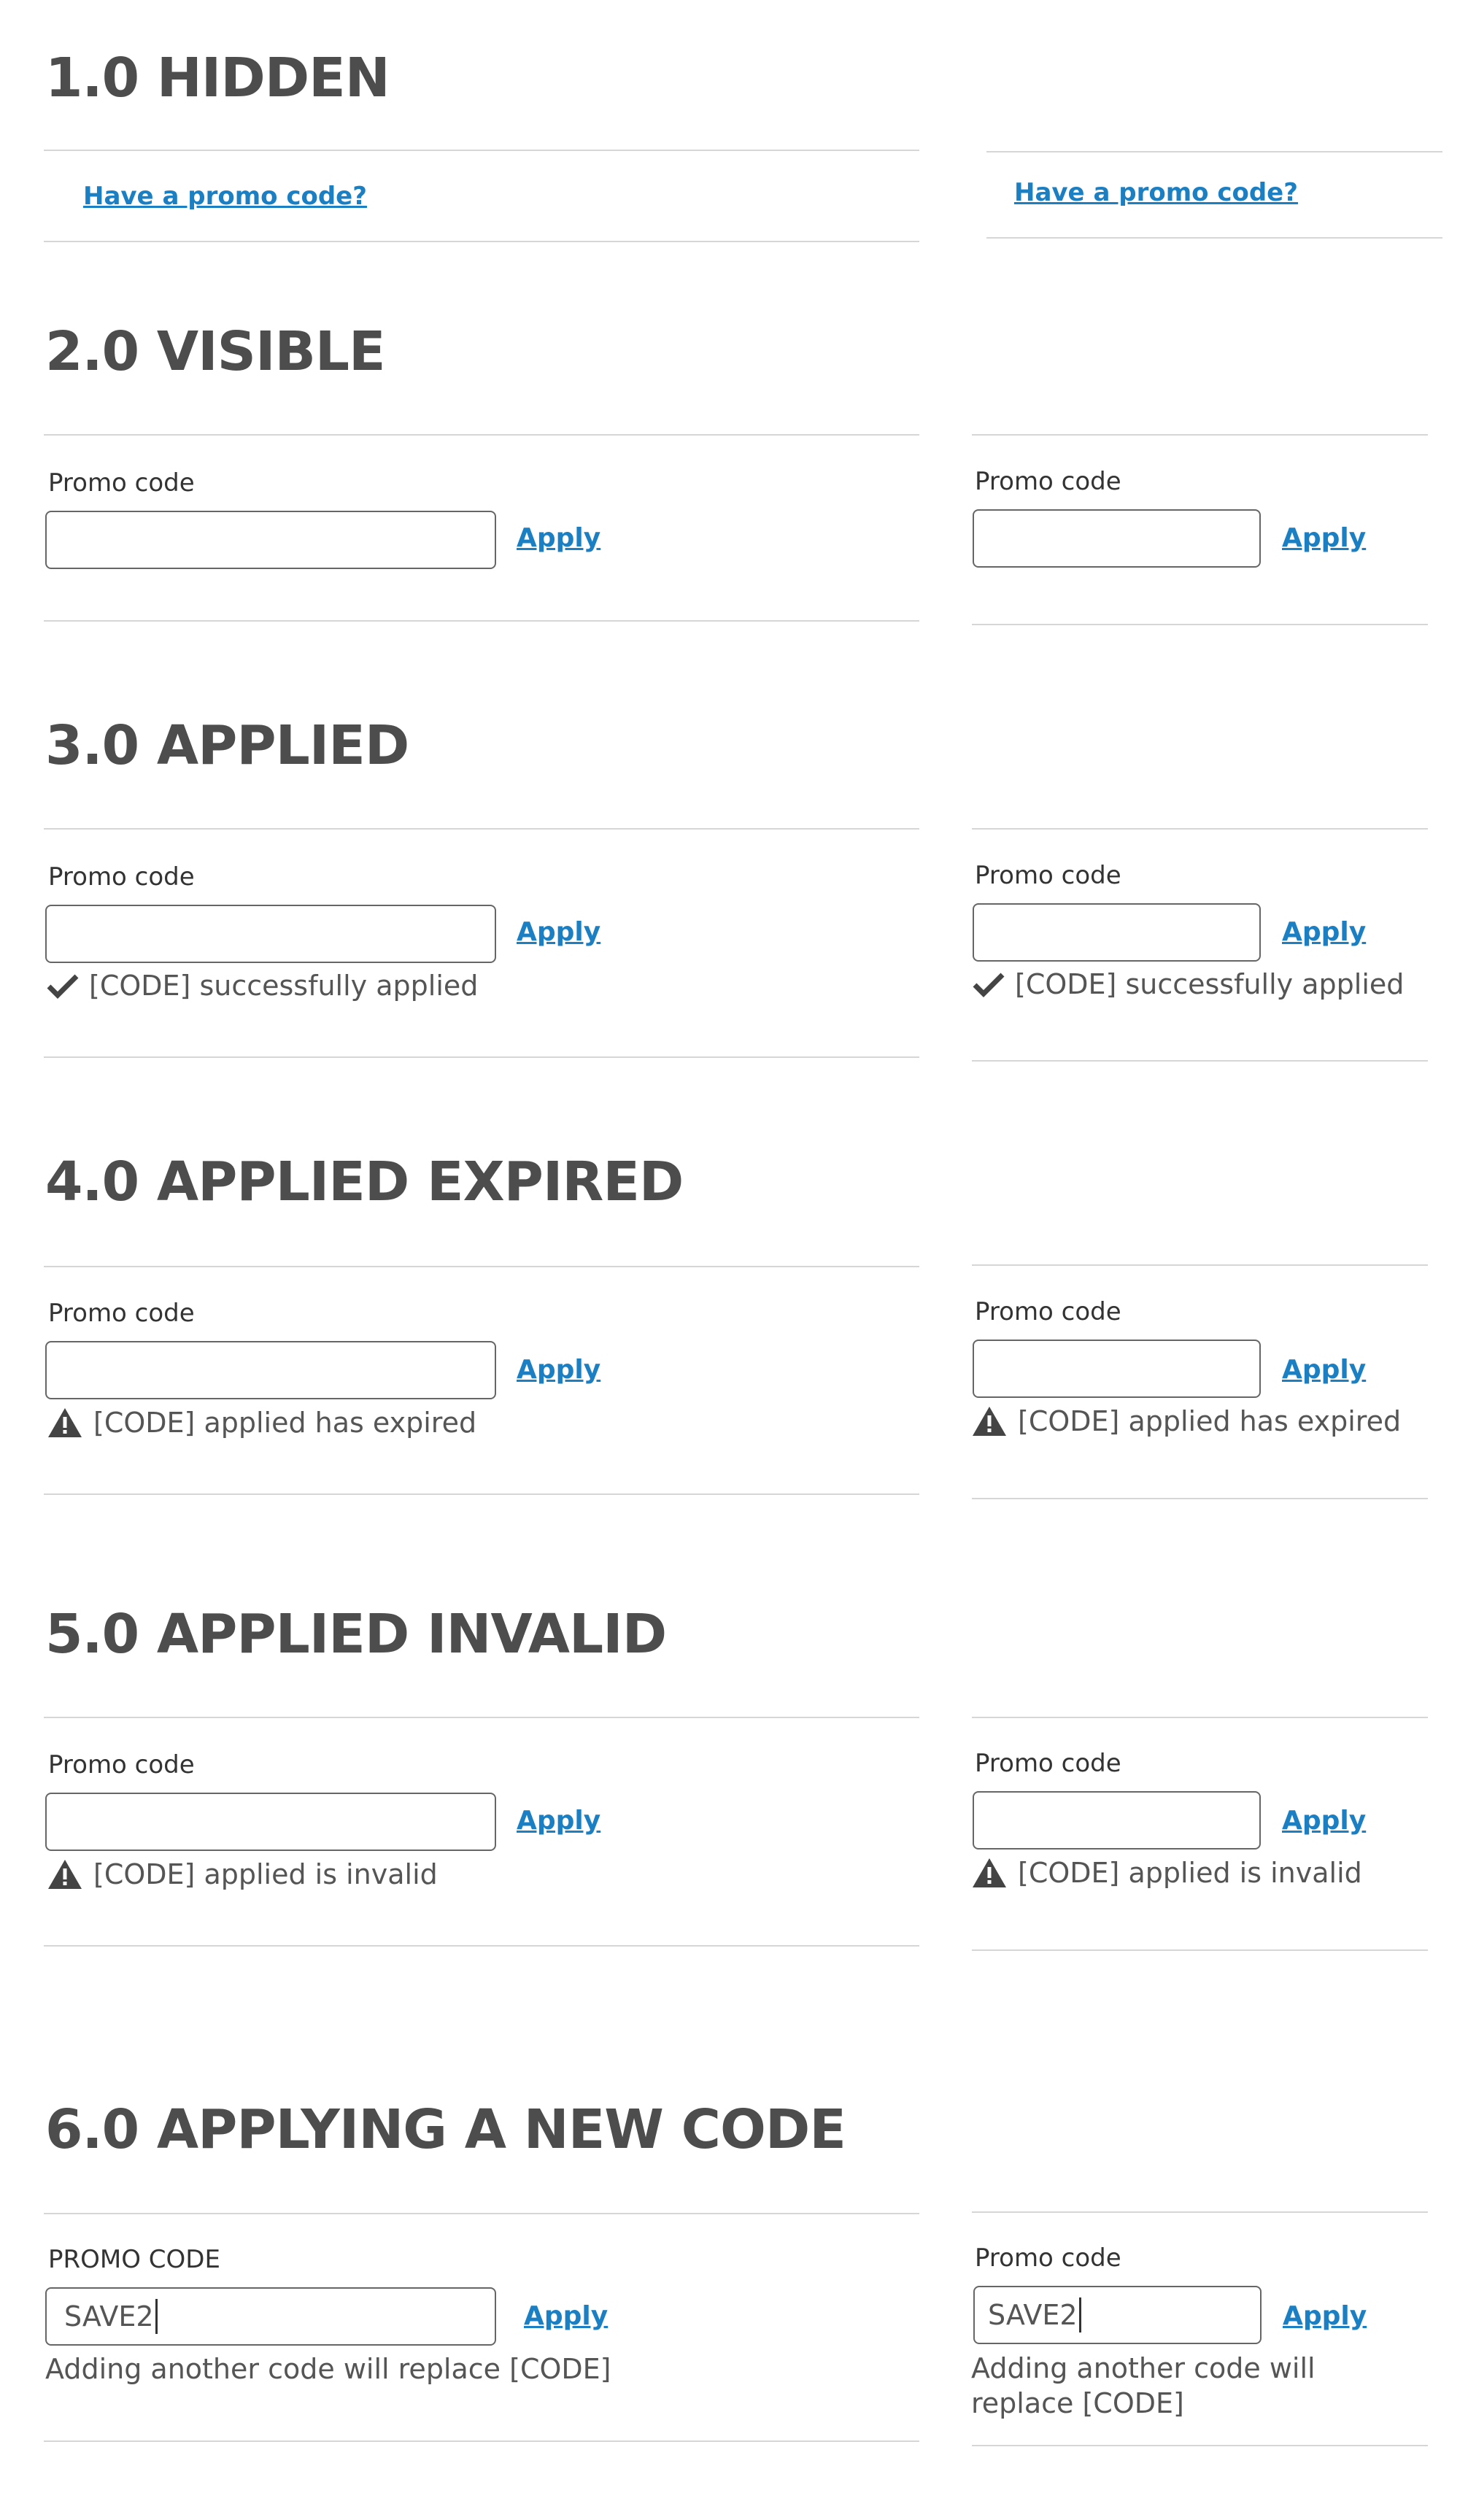  What do you see at coordinates (1156, 193) in the screenshot?
I see `have-promo-code-link-narrow: Have a promo code?` at bounding box center [1156, 193].